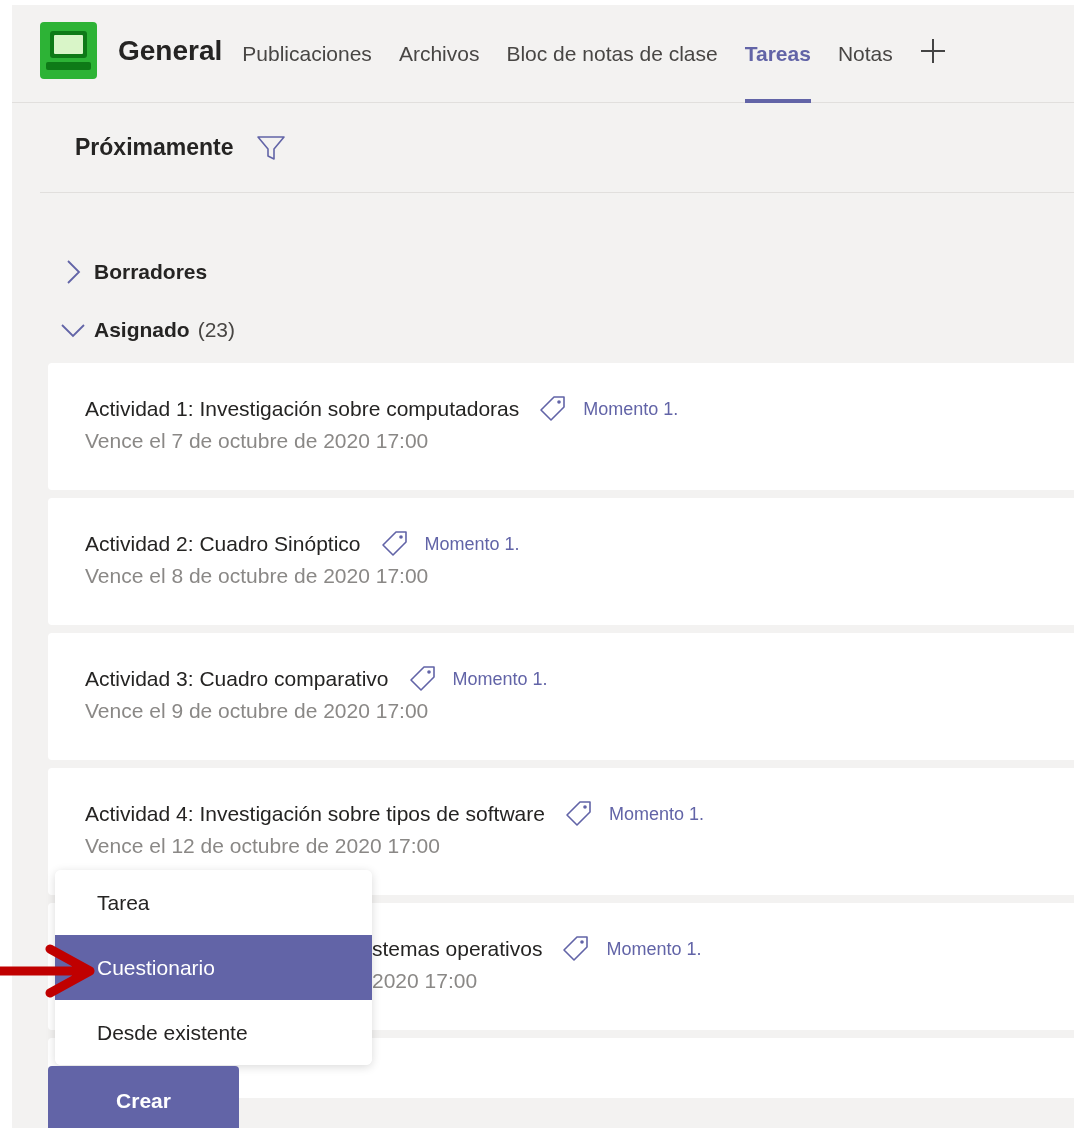  I want to click on menu-item: Desde existente, so click(213, 1032).